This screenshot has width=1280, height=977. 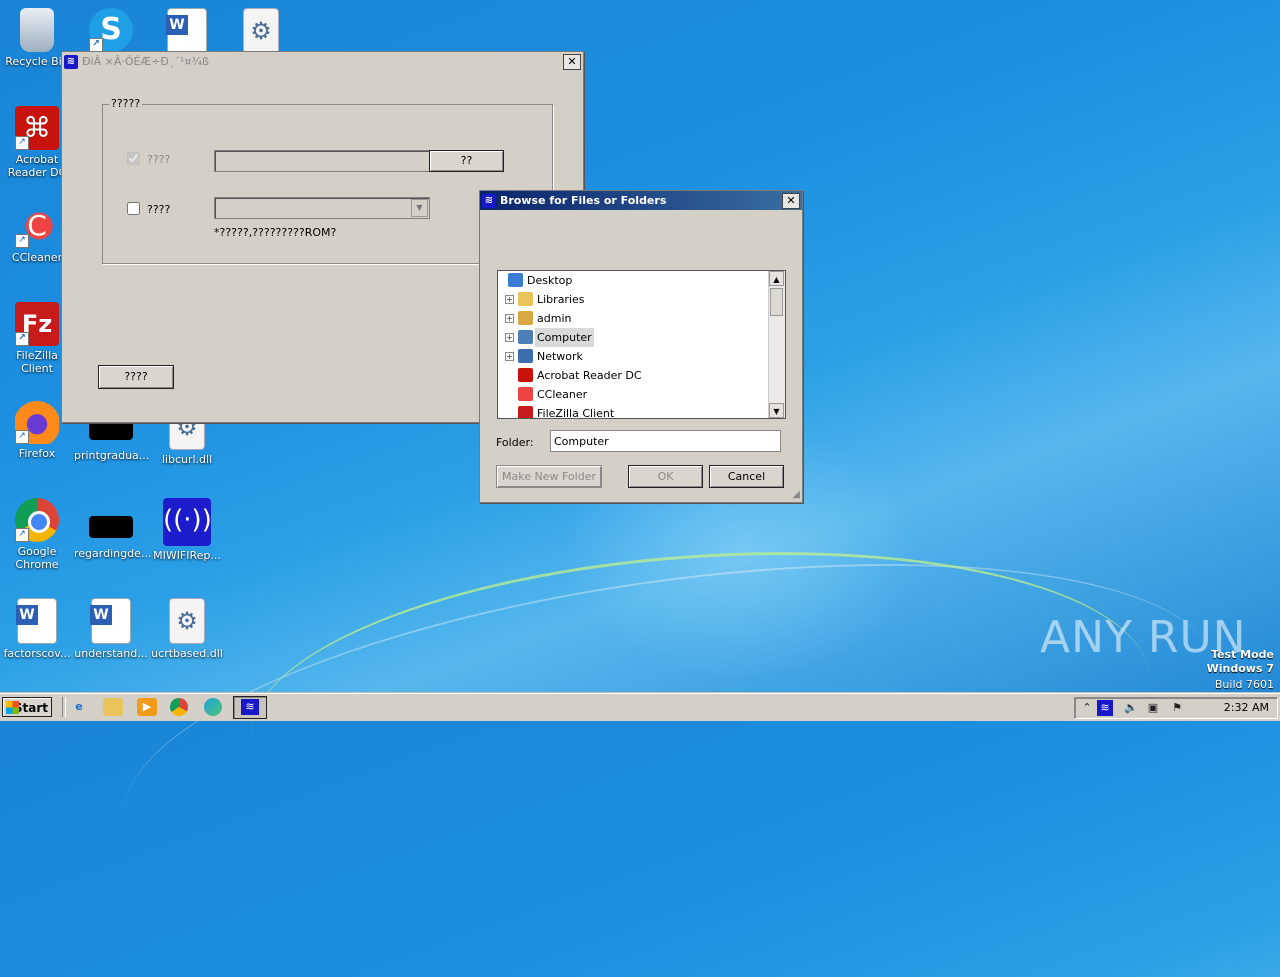 What do you see at coordinates (576, 413) in the screenshot?
I see `tree-item-label: FileZilla Client` at bounding box center [576, 413].